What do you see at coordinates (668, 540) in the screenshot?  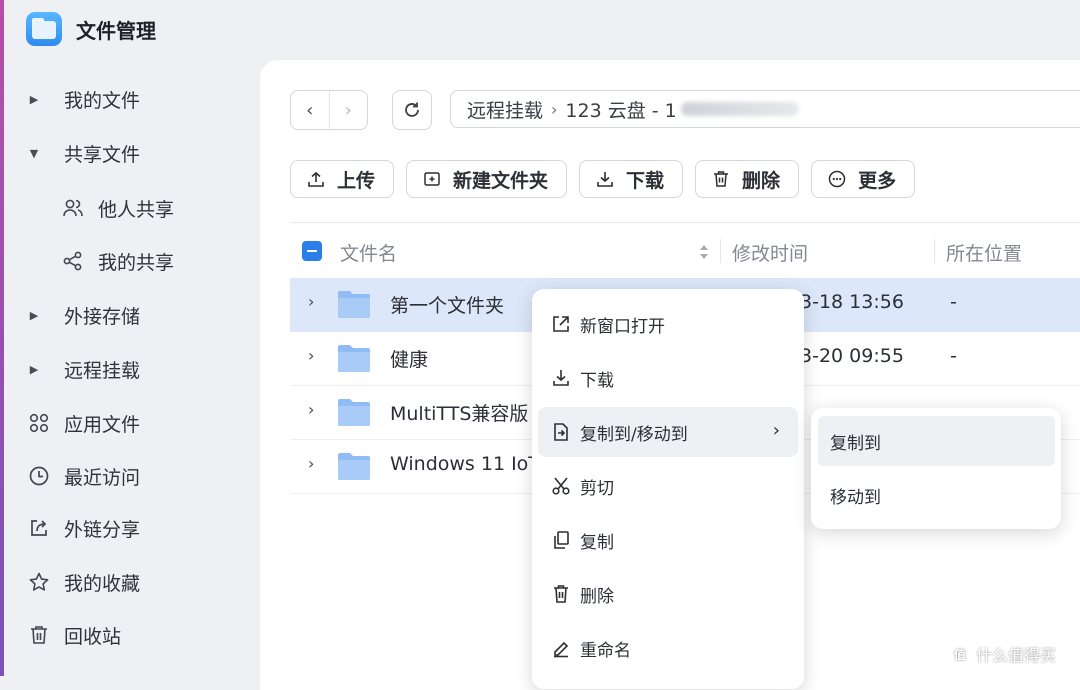 I see `menu-item-copy: 复制` at bounding box center [668, 540].